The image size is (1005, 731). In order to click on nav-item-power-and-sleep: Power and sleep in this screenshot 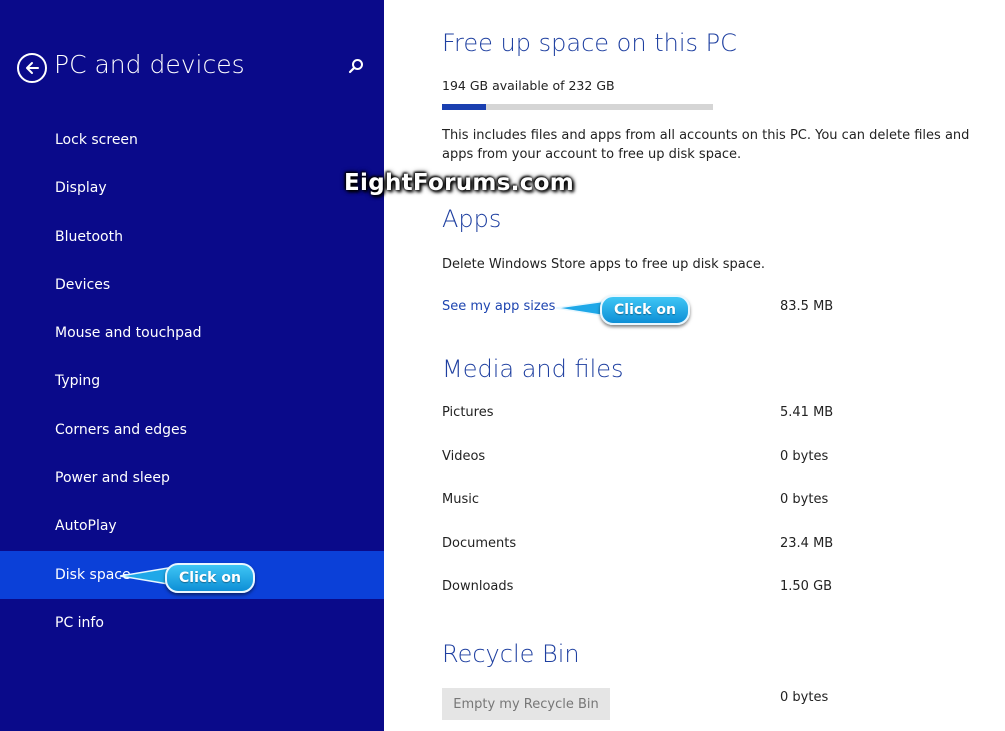, I will do `click(192, 478)`.